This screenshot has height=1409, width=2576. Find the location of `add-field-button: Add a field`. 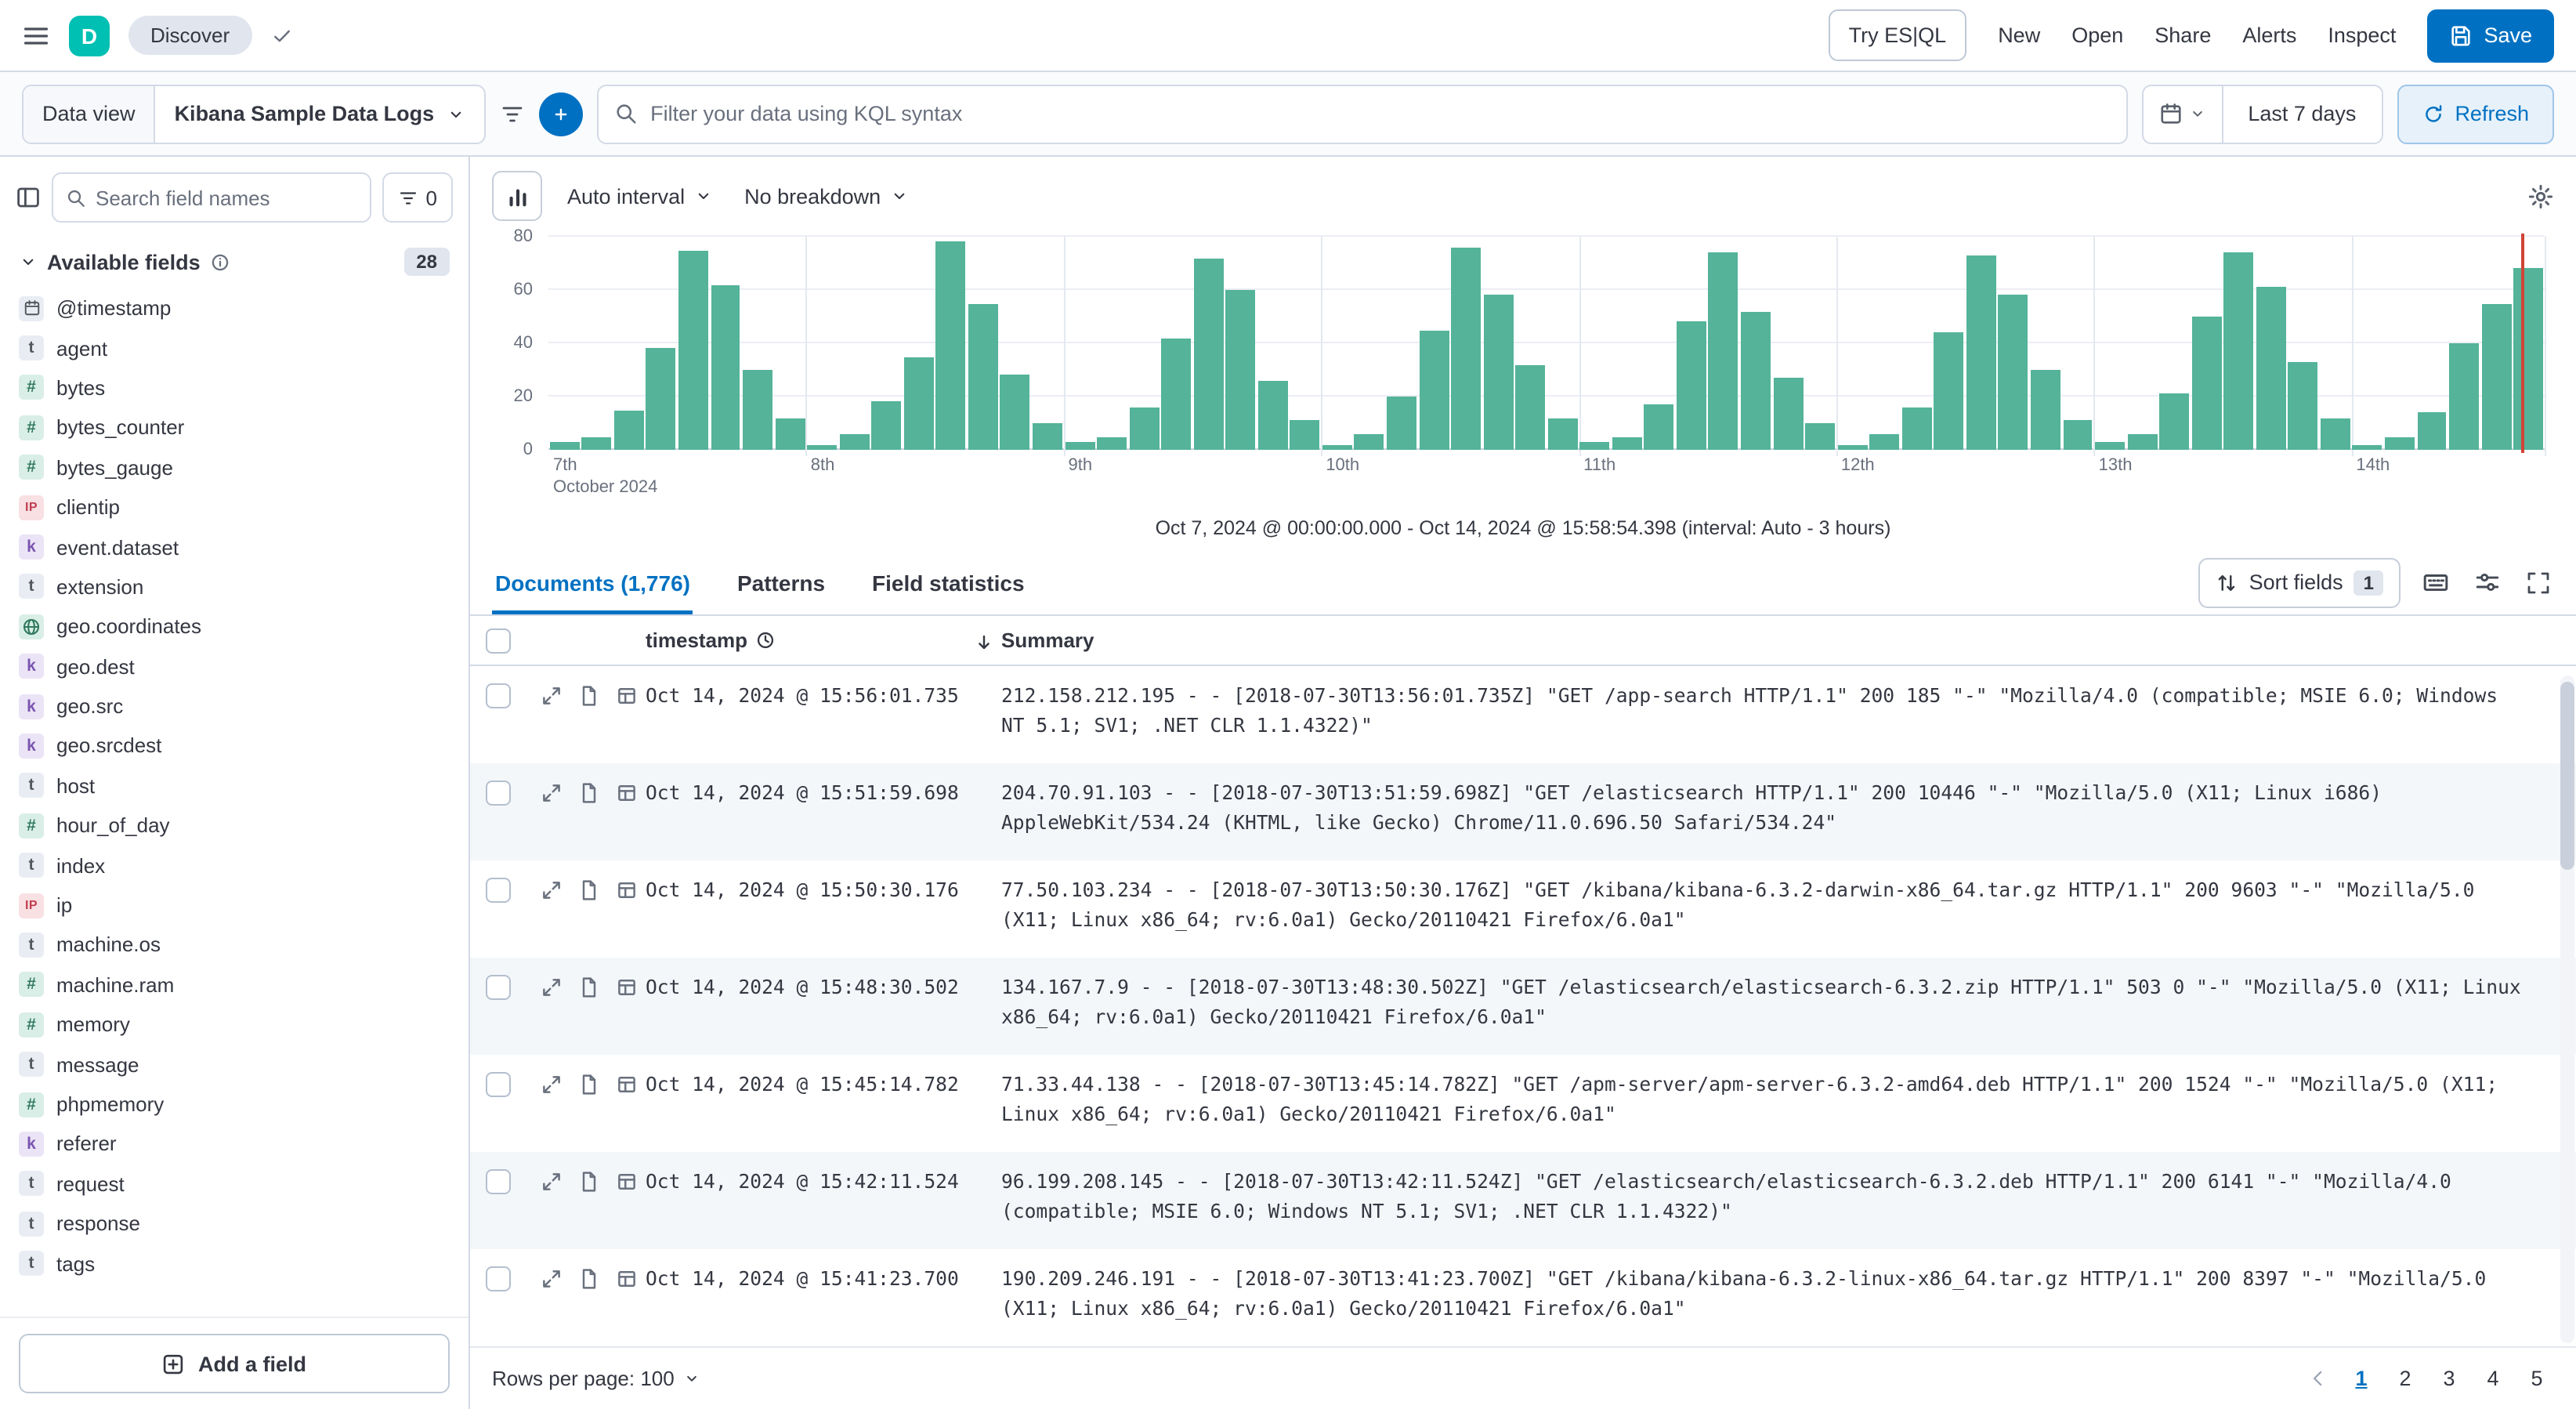

add-field-button: Add a field is located at coordinates (235, 1363).